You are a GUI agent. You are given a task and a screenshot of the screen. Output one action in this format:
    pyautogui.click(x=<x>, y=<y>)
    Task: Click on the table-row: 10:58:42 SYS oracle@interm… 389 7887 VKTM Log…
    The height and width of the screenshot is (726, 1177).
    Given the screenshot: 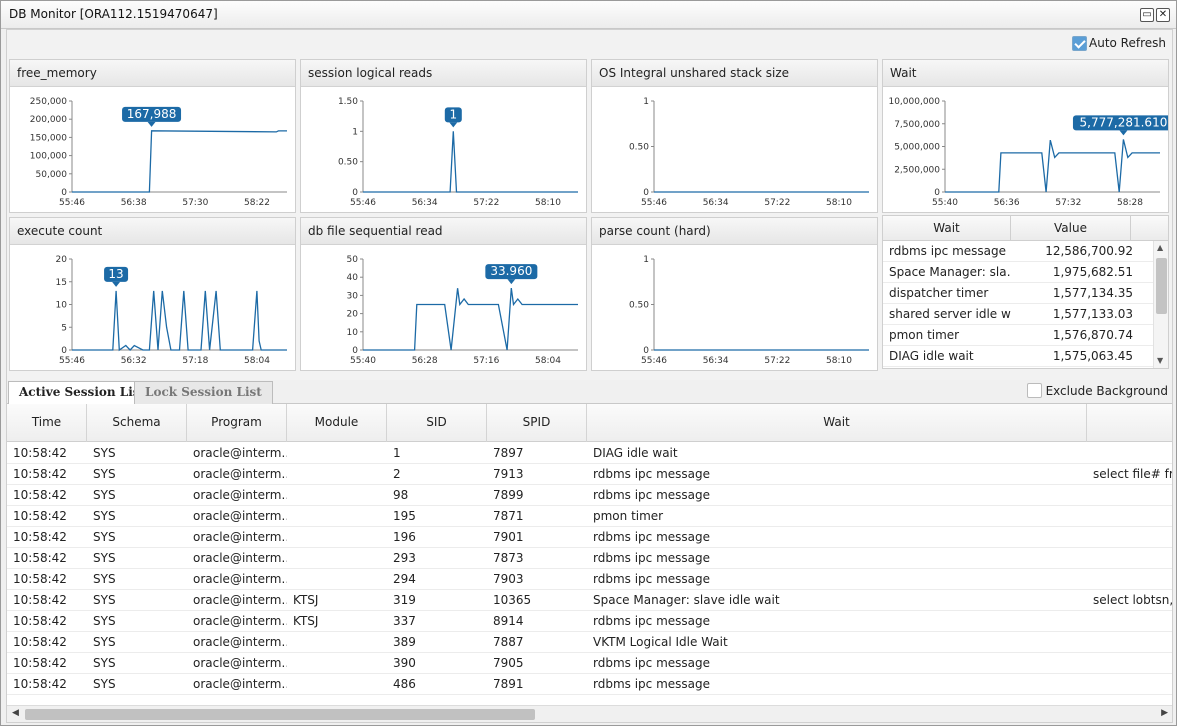 What is the action you would take?
    pyautogui.click(x=589, y=642)
    